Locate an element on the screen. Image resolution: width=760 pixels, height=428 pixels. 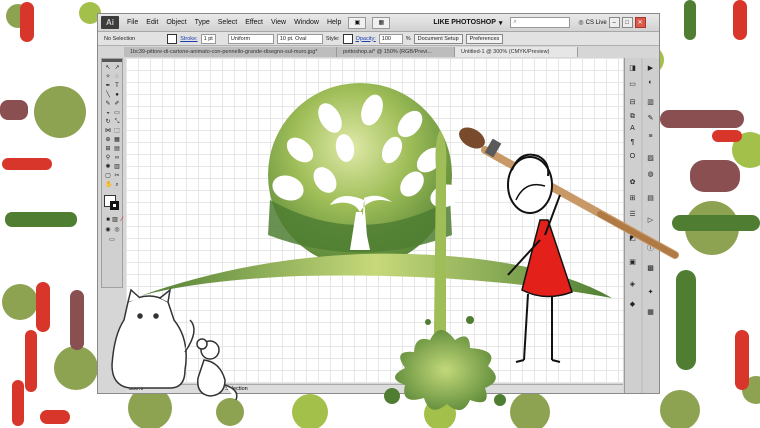
draw-mode-icon: ◉ is located at coordinates (108, 230).